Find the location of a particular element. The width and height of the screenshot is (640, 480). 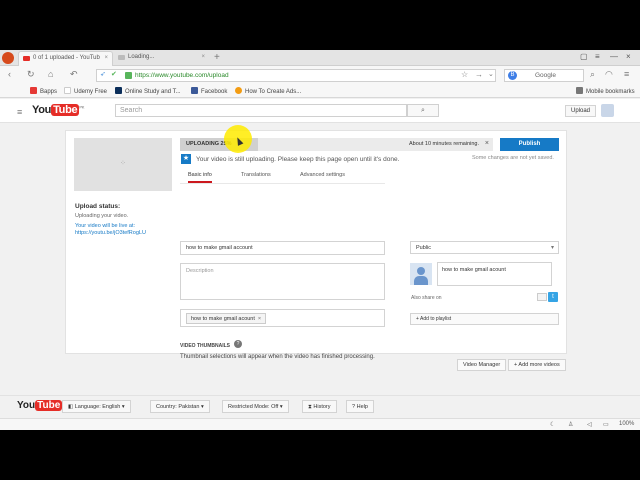

browser-logo-icon is located at coordinates (8, 58).